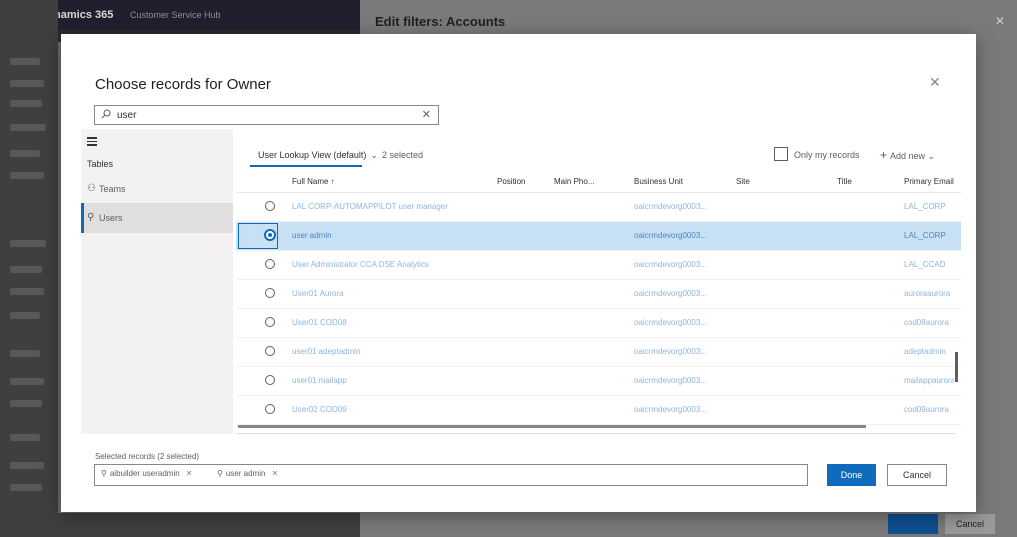 Image resolution: width=1017 pixels, height=537 pixels. Describe the element at coordinates (312, 155) in the screenshot. I see `view-label: User Lookup View (default)` at that location.